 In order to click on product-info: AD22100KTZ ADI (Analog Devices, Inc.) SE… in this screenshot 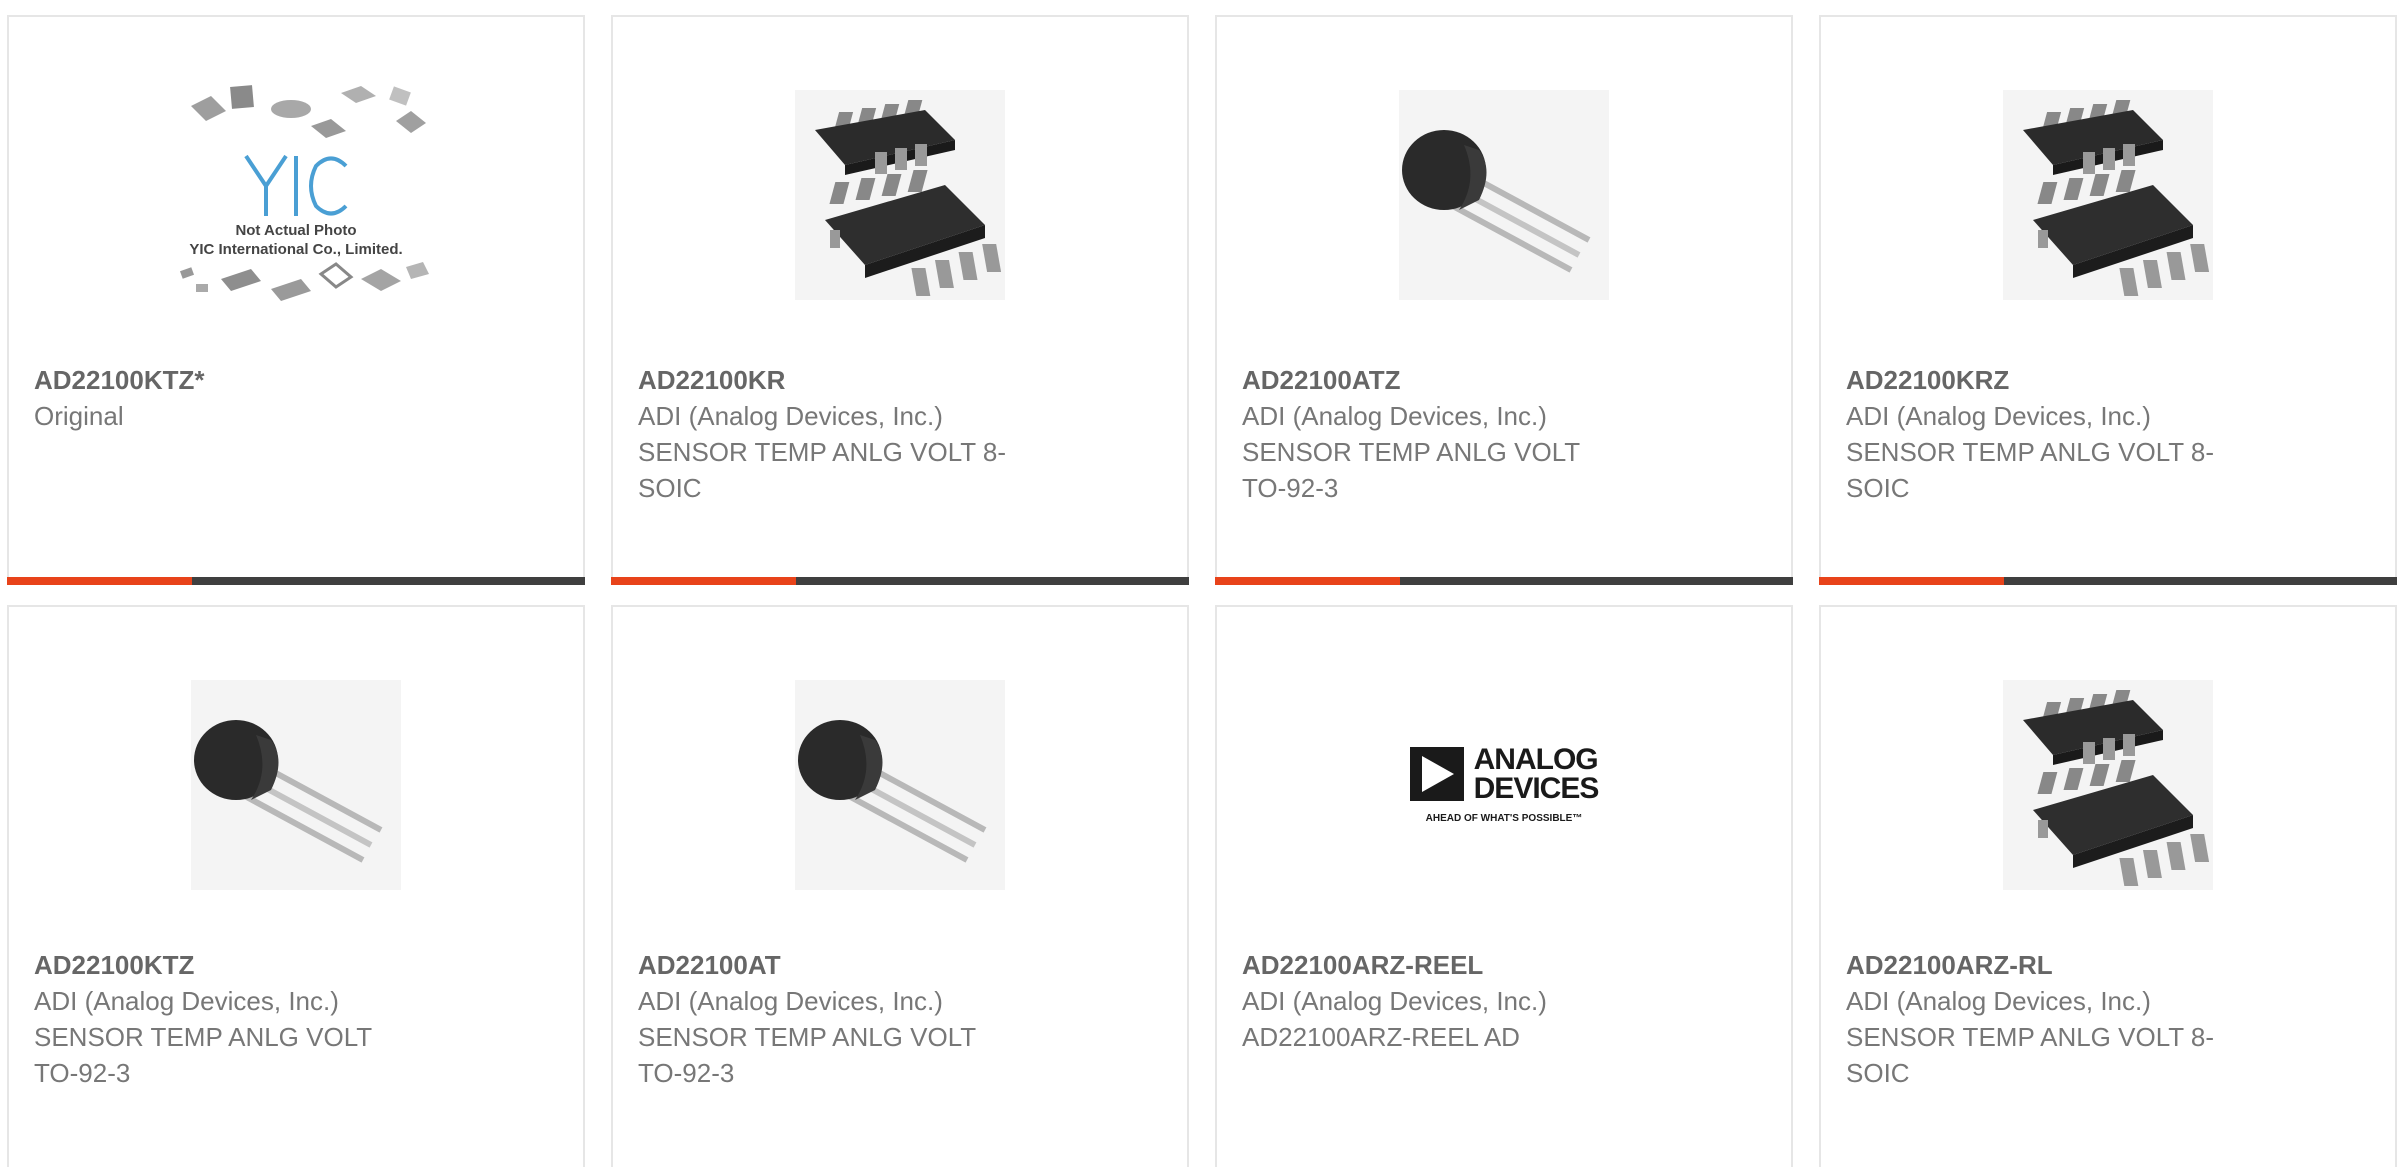, I will do `click(254, 1019)`.